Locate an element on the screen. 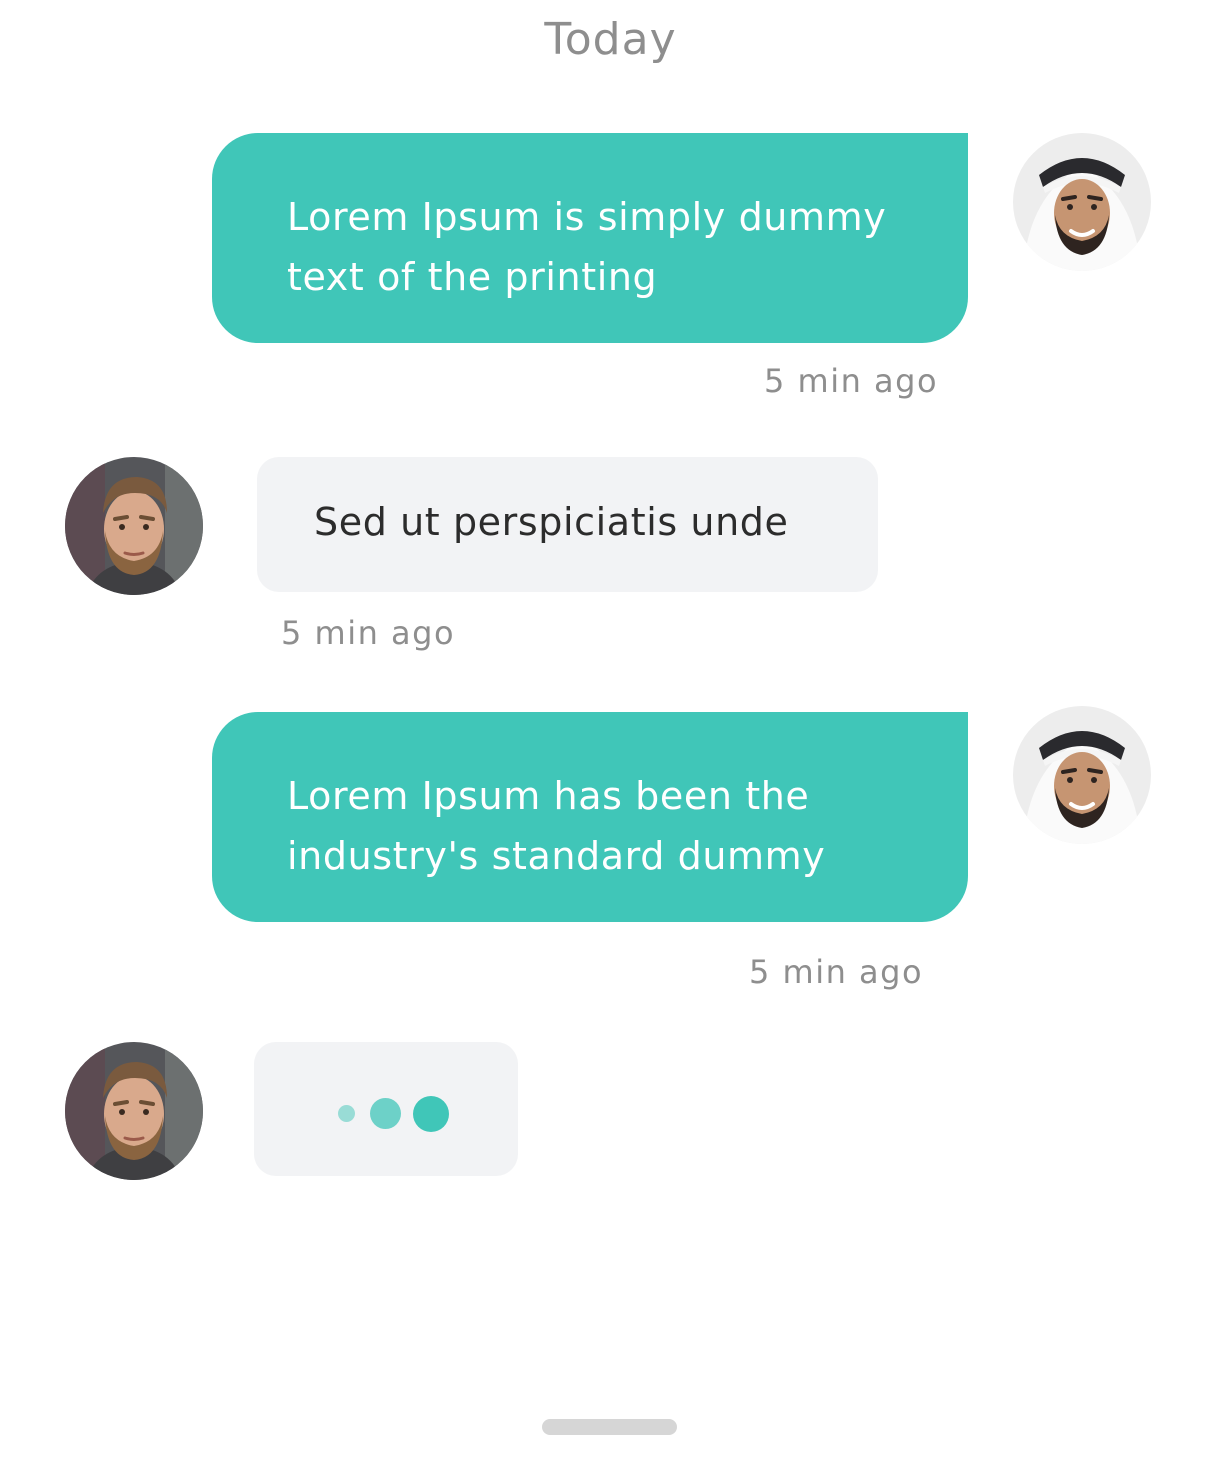 The image size is (1221, 1473). incoming-message-bubble: Sed ut perspiciatis unde is located at coordinates (567, 524).